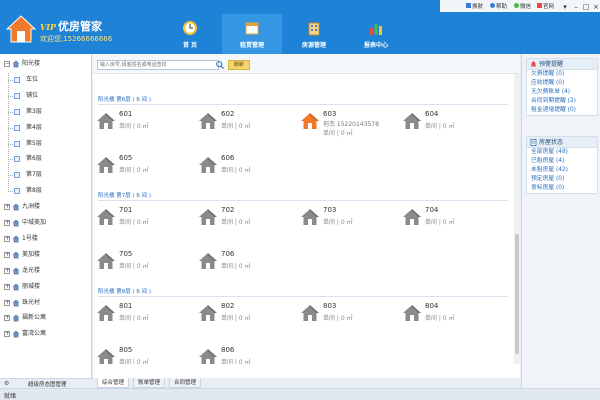 This screenshot has width=600, height=400. What do you see at coordinates (239, 65) in the screenshot?
I see `refresh-button: 刷新` at bounding box center [239, 65].